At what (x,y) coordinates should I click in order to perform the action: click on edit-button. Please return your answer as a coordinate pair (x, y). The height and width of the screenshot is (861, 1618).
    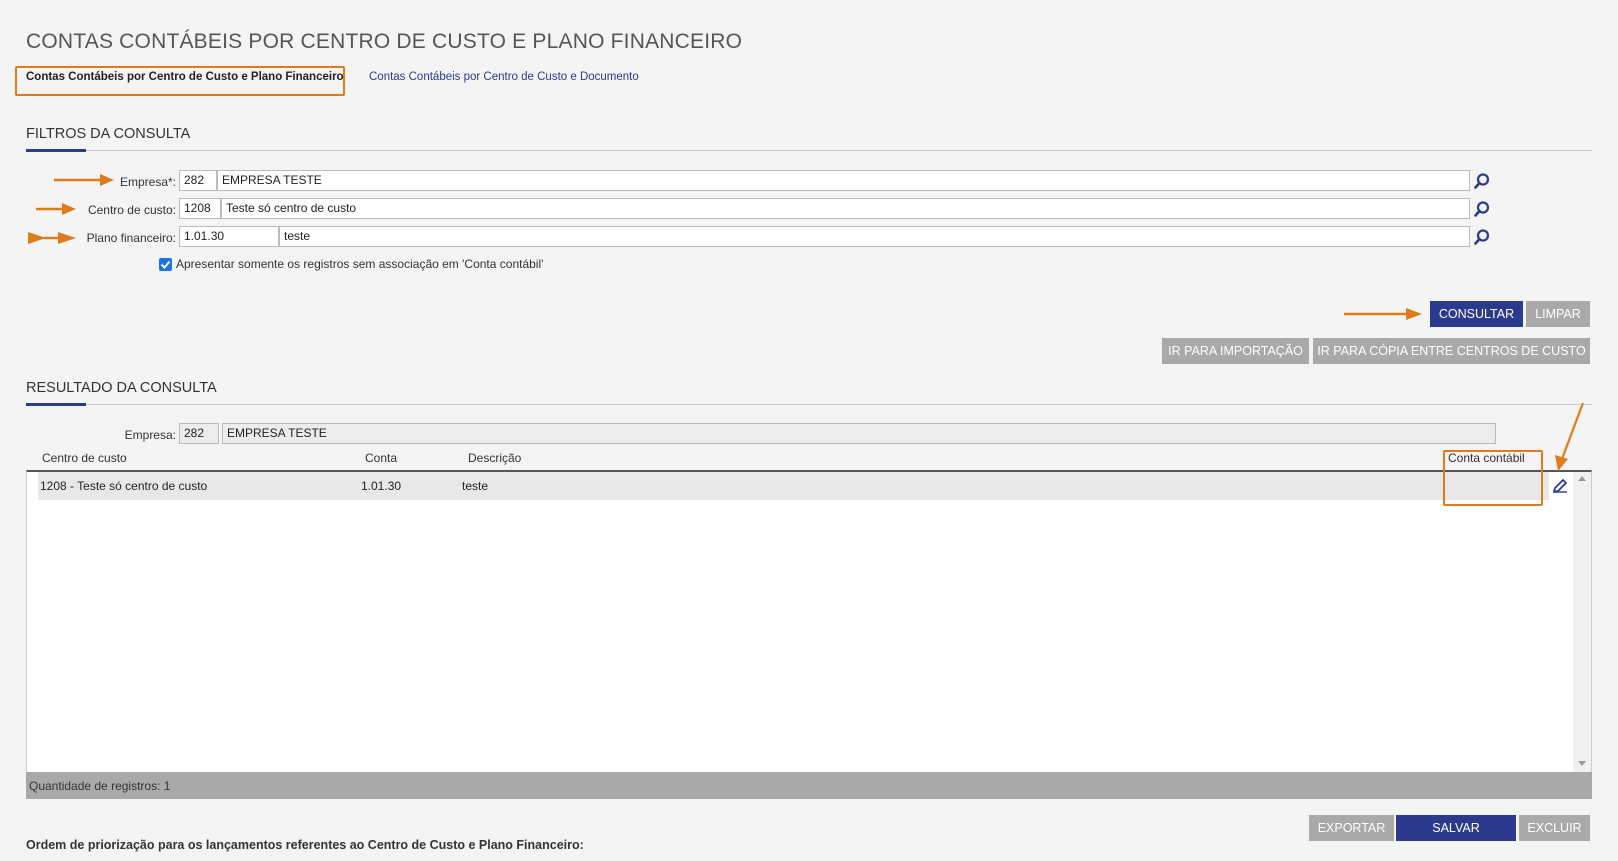
    Looking at the image, I should click on (1561, 487).